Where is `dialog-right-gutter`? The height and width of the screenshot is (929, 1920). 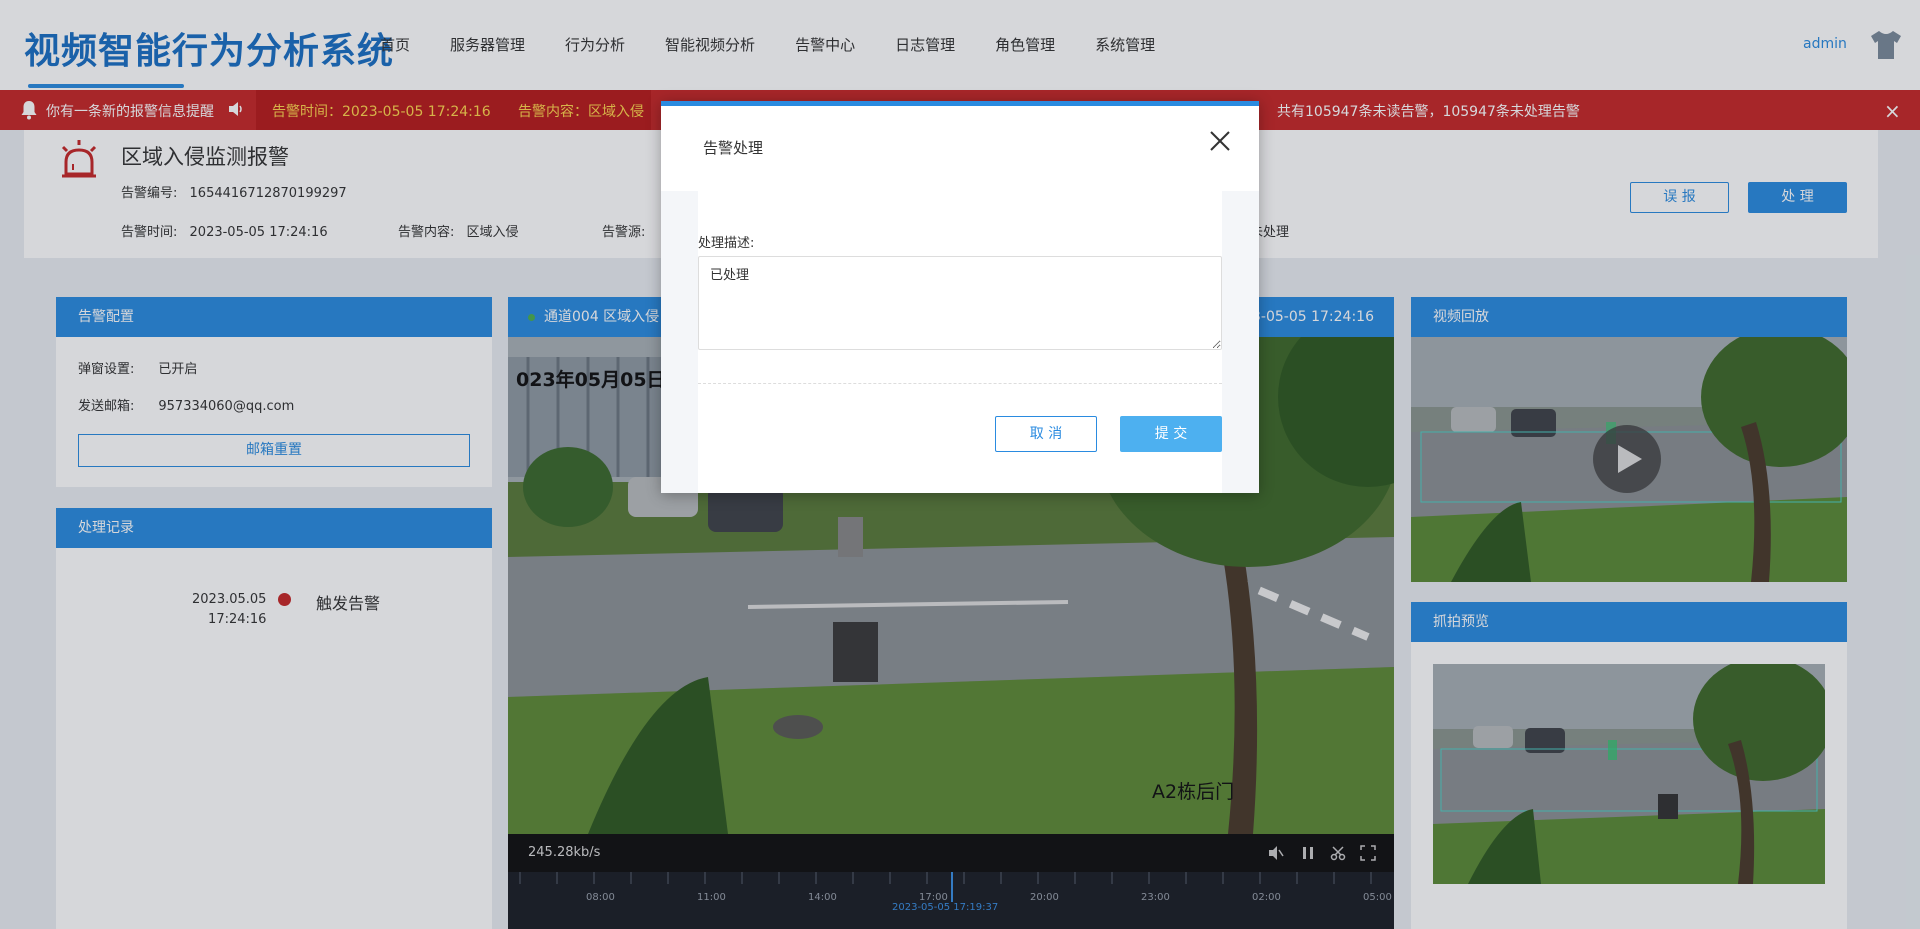
dialog-right-gutter is located at coordinates (1240, 342).